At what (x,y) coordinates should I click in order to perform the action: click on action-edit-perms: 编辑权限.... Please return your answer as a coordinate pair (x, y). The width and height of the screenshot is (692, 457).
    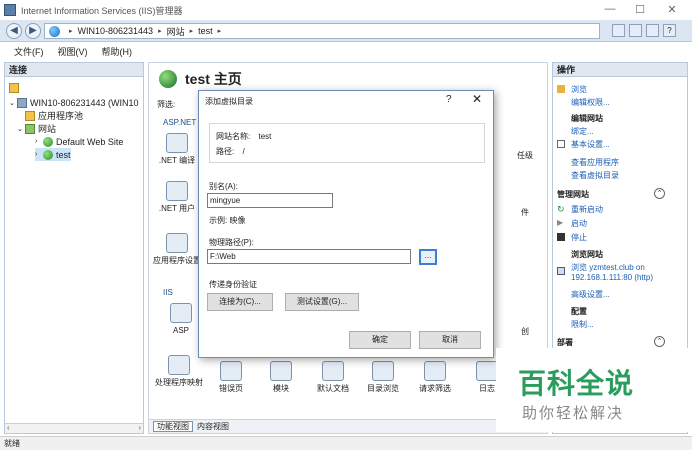
    Looking at the image, I should click on (590, 102).